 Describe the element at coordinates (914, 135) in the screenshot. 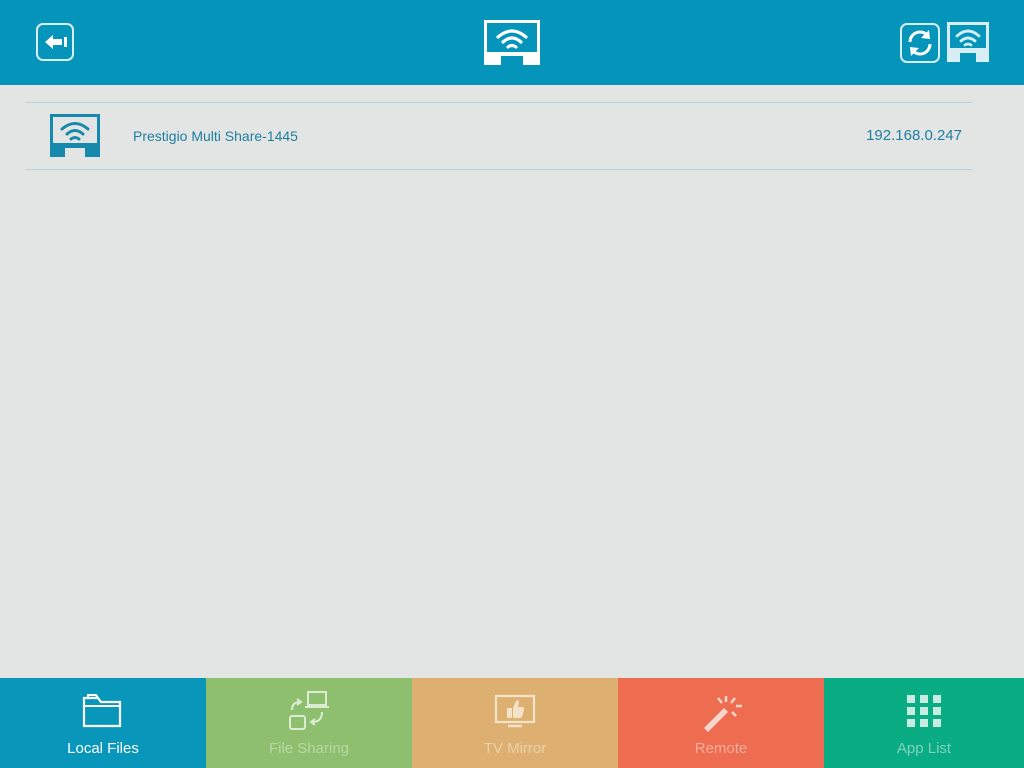

I see `device-ip-address: 192.168.0.247` at that location.